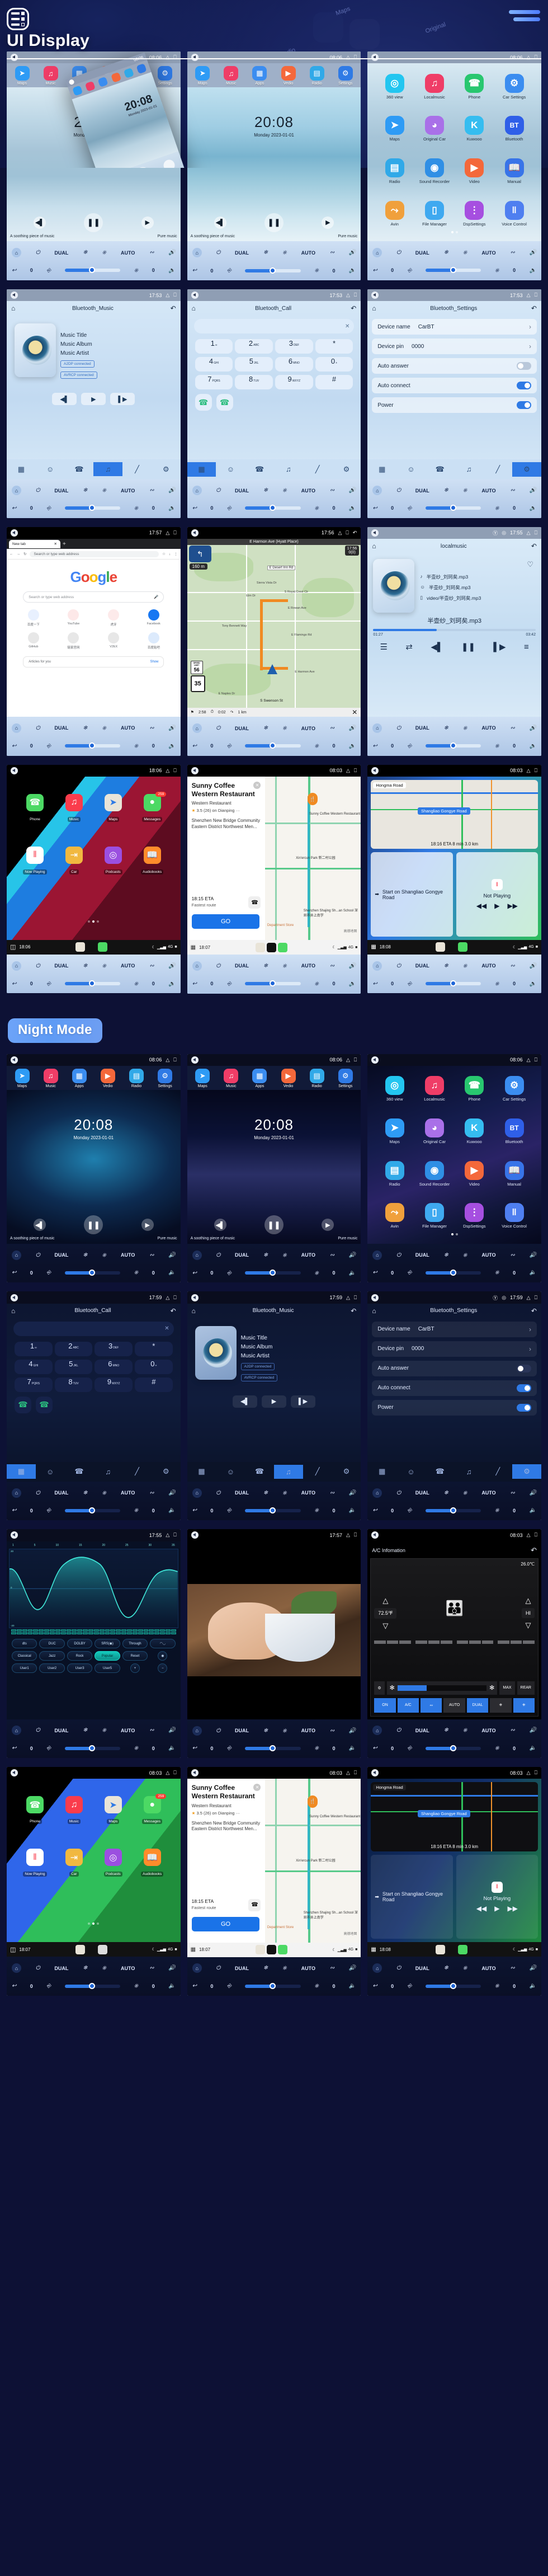  What do you see at coordinates (526, 647) in the screenshot?
I see `equalizer-icon: ≡` at bounding box center [526, 647].